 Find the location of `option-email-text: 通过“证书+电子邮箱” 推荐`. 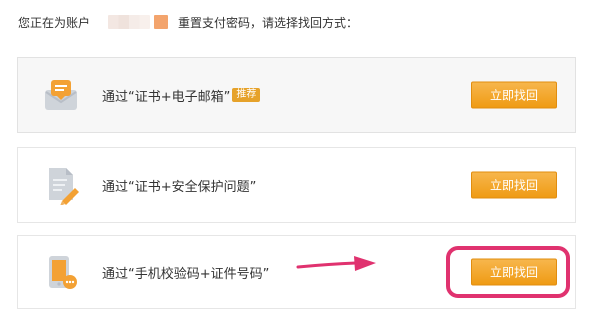

option-email-text: 通过“证书+电子邮箱” 推荐 is located at coordinates (181, 95).